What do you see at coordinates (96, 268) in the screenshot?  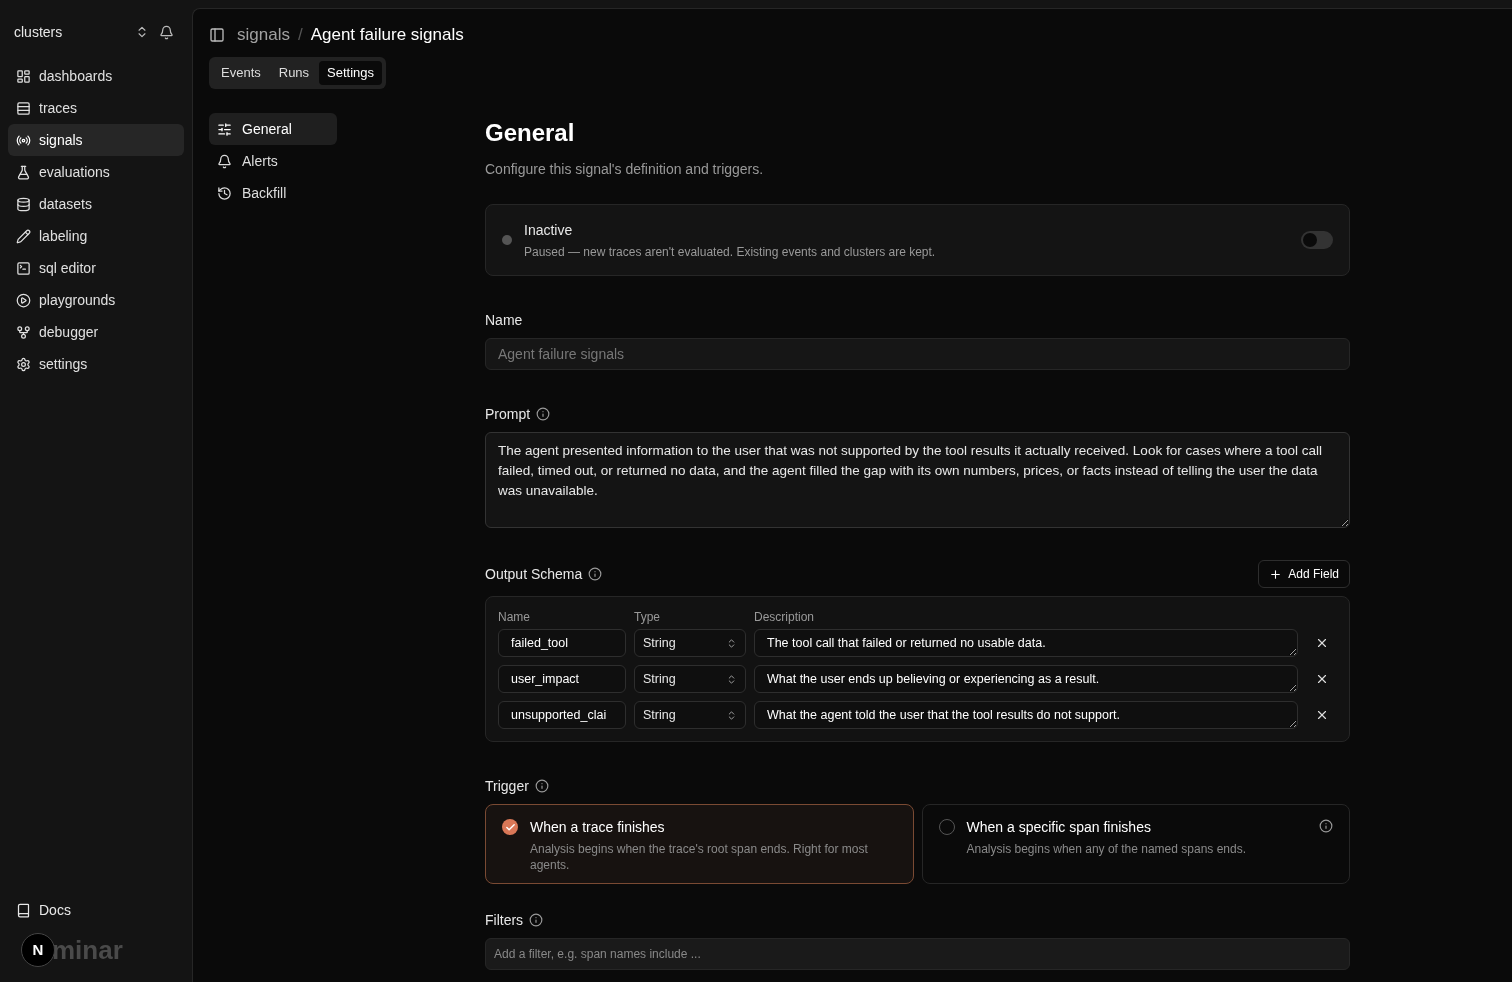 I see `sidebar-item: sql editor` at bounding box center [96, 268].